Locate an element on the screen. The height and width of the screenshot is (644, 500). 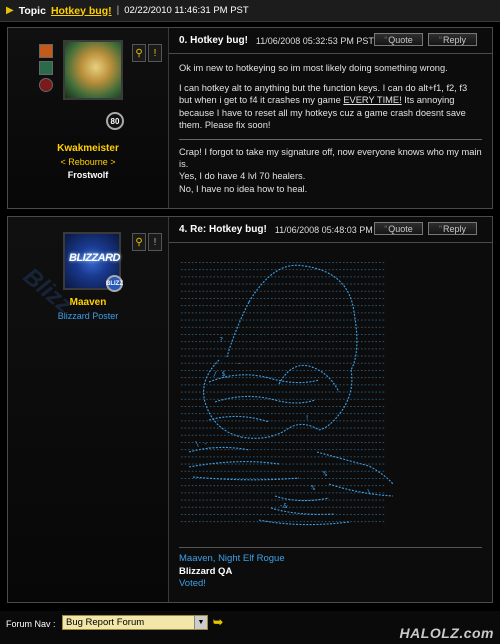
signature-character: Maaven, Night Elf Rogue is located at coordinates (232, 558).